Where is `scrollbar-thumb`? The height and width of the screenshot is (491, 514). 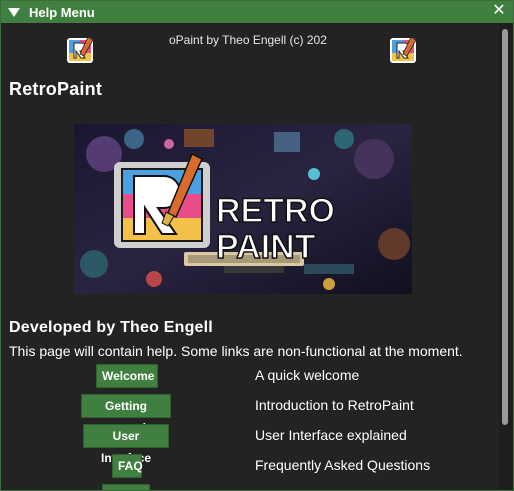
scrollbar-thumb is located at coordinates (505, 227).